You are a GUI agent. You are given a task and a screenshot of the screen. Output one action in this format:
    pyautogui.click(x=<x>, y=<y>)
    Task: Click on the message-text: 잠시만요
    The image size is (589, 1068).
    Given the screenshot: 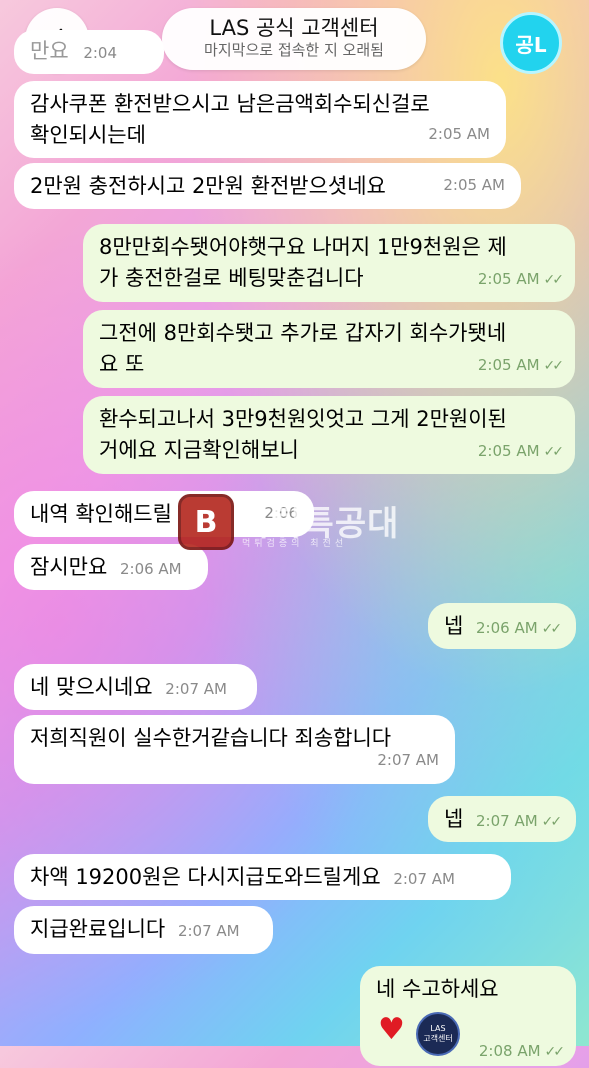 What is the action you would take?
    pyautogui.click(x=69, y=567)
    